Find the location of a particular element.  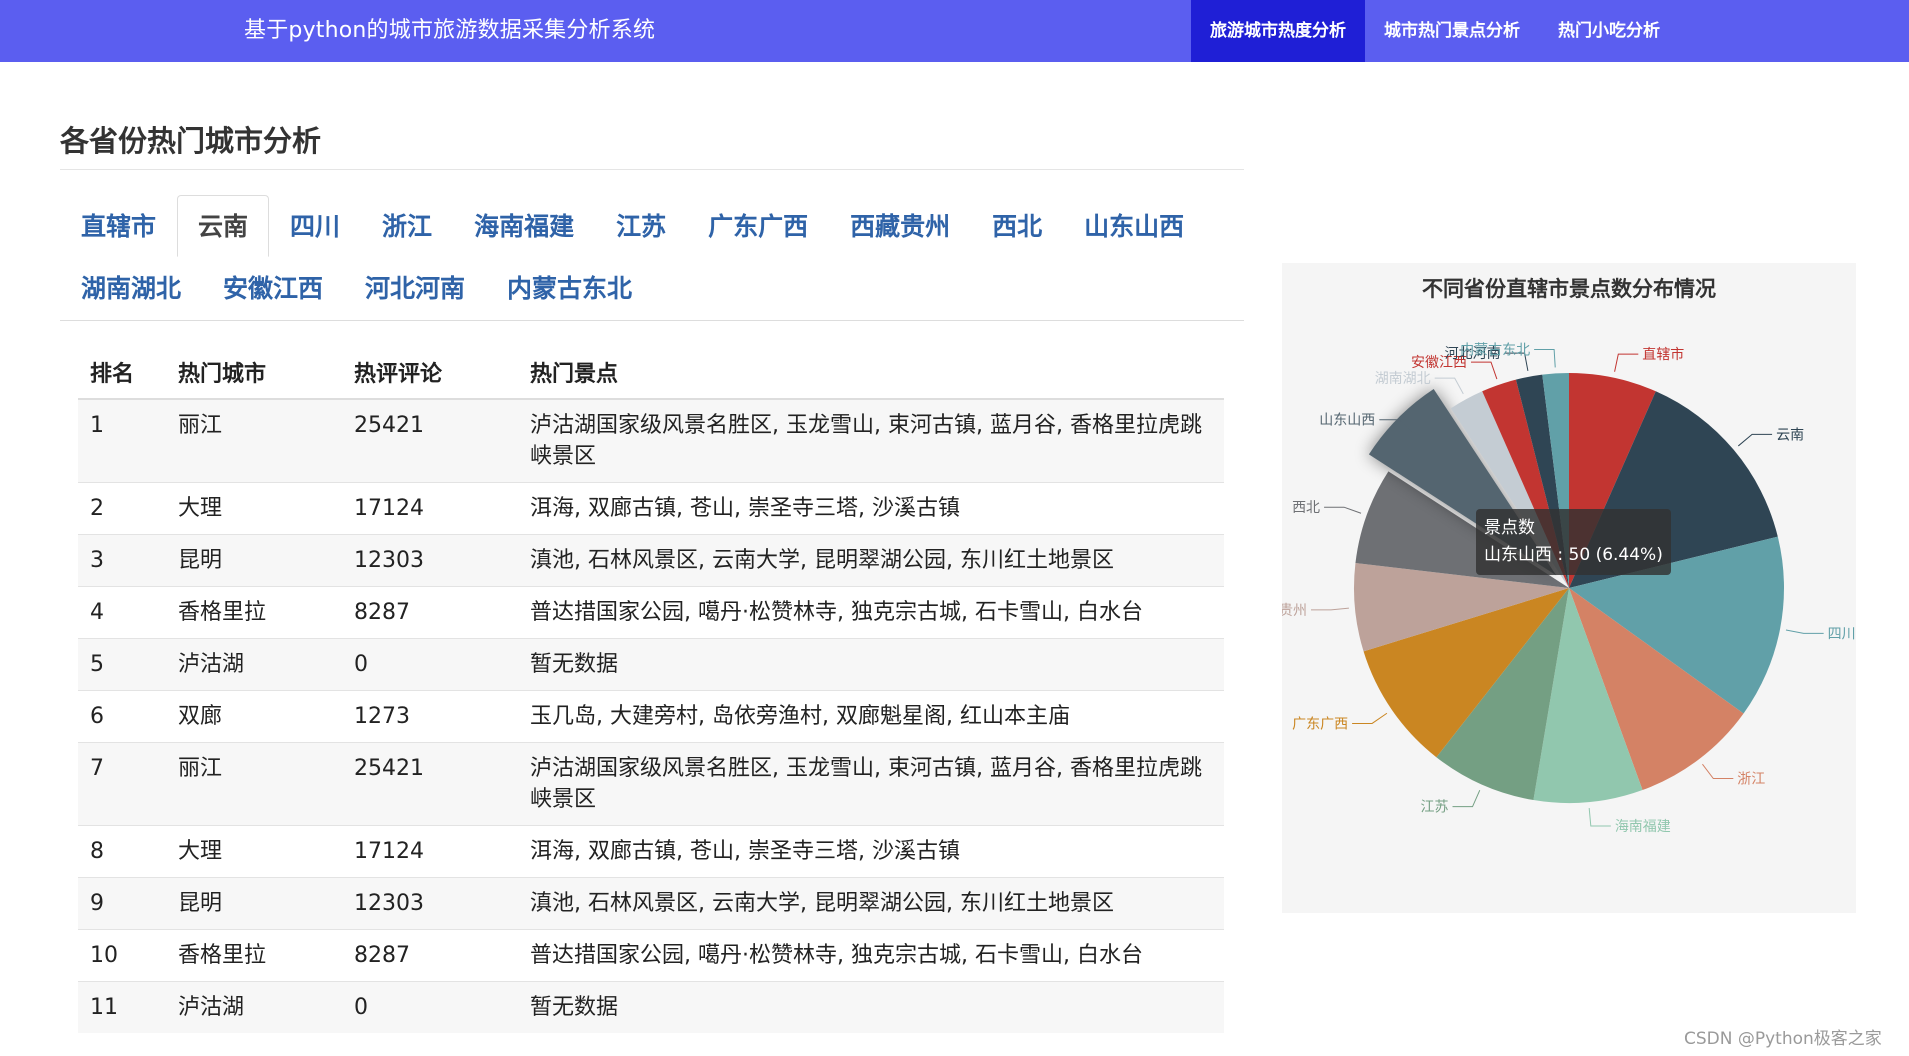

pie-label: 西藏贵州 is located at coordinates (1294, 611).